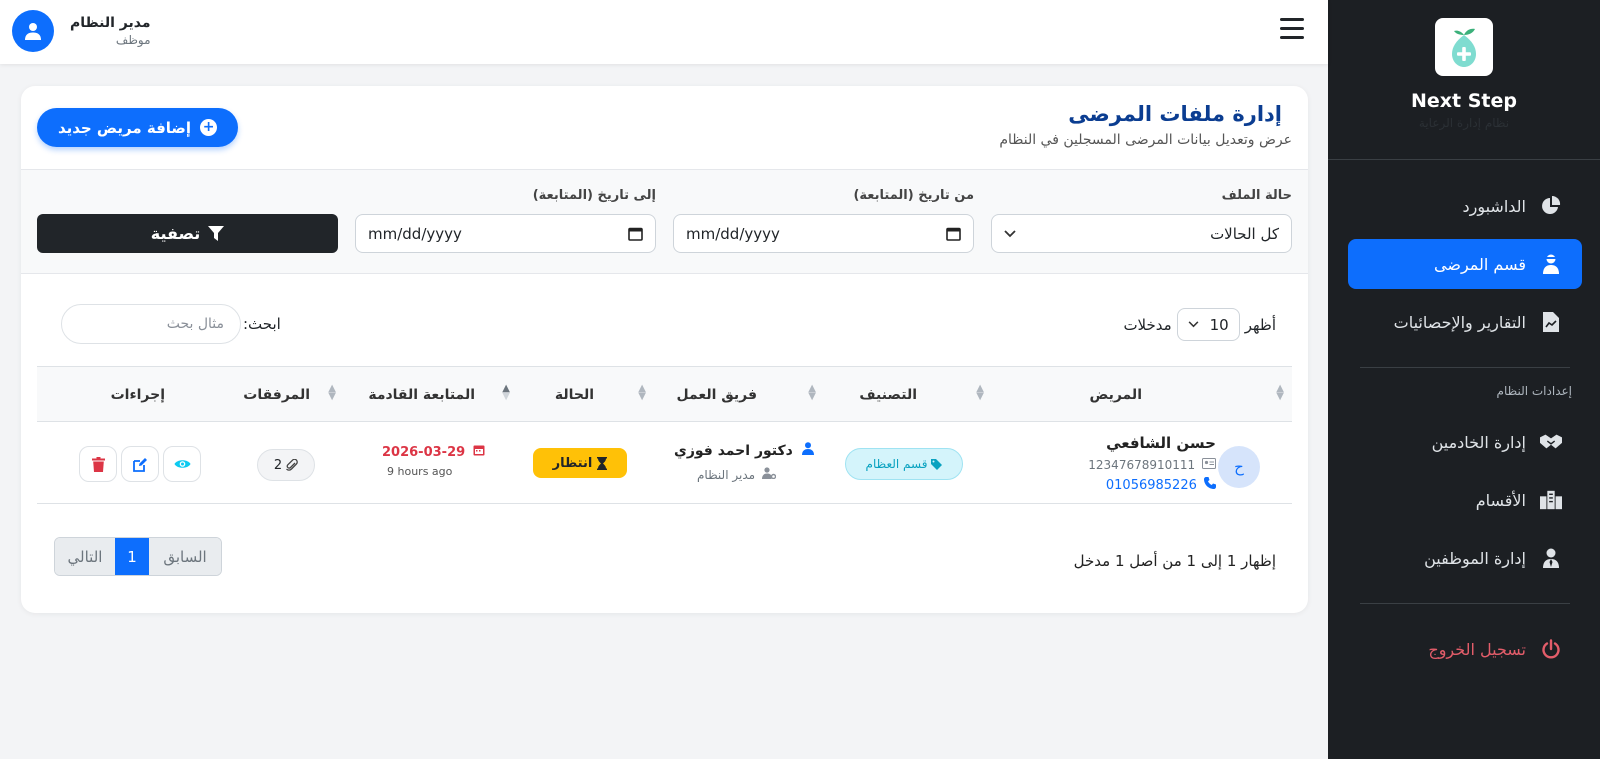 The width and height of the screenshot is (1600, 759). I want to click on status-badge: انتظار, so click(580, 463).